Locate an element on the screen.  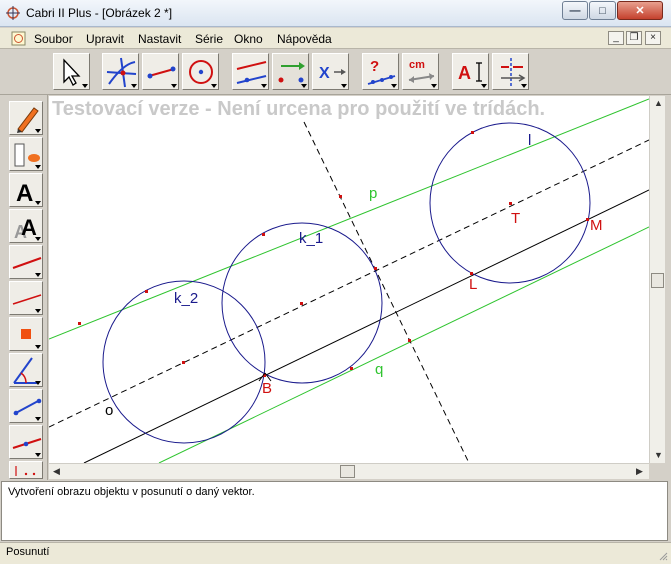
mdi-close-button: × is located at coordinates (653, 38).